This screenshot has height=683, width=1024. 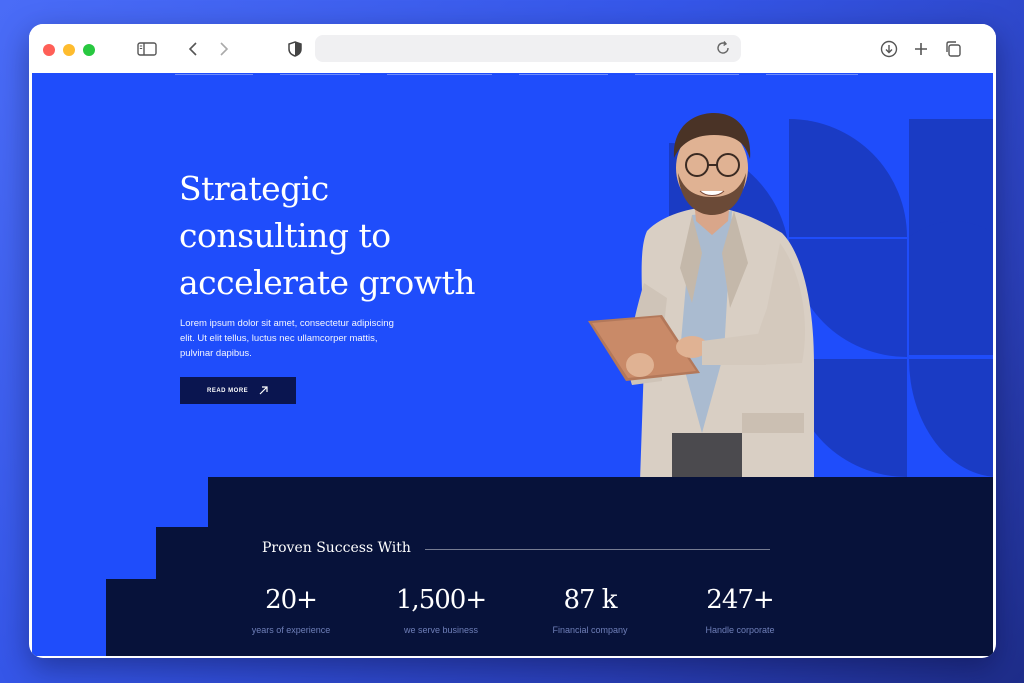 I want to click on sidebar-icon, so click(x=147, y=49).